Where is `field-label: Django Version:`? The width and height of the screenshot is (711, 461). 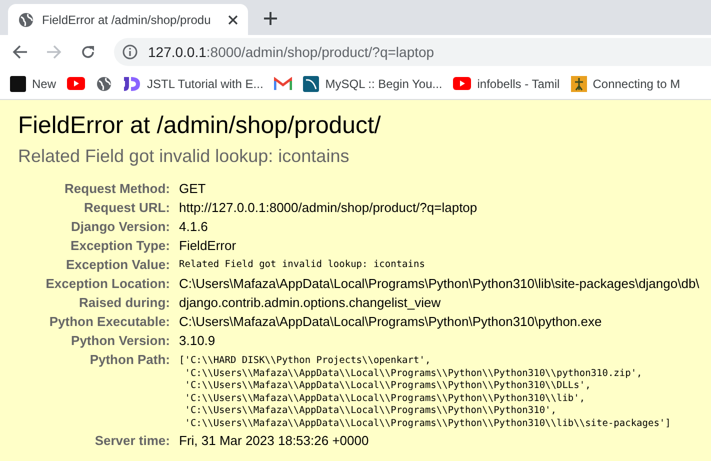
field-label: Django Version: is located at coordinates (120, 227).